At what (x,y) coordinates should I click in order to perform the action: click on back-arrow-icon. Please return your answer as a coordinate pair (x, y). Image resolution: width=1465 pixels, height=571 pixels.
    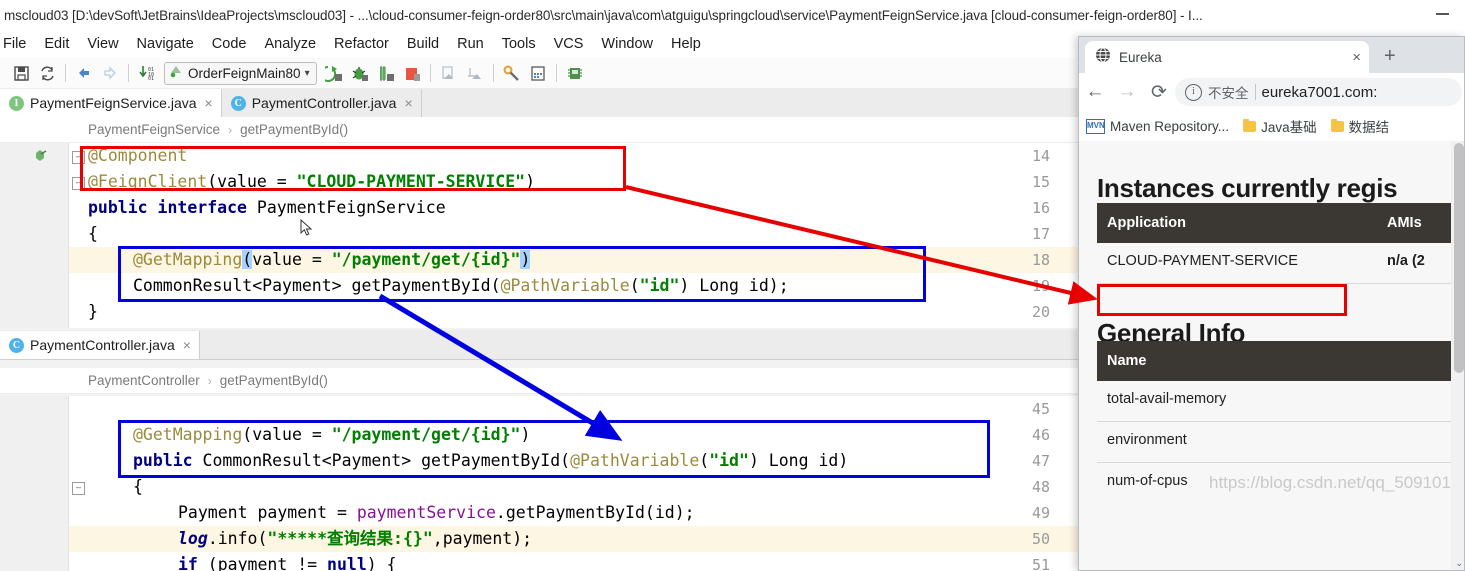
    Looking at the image, I should click on (84, 73).